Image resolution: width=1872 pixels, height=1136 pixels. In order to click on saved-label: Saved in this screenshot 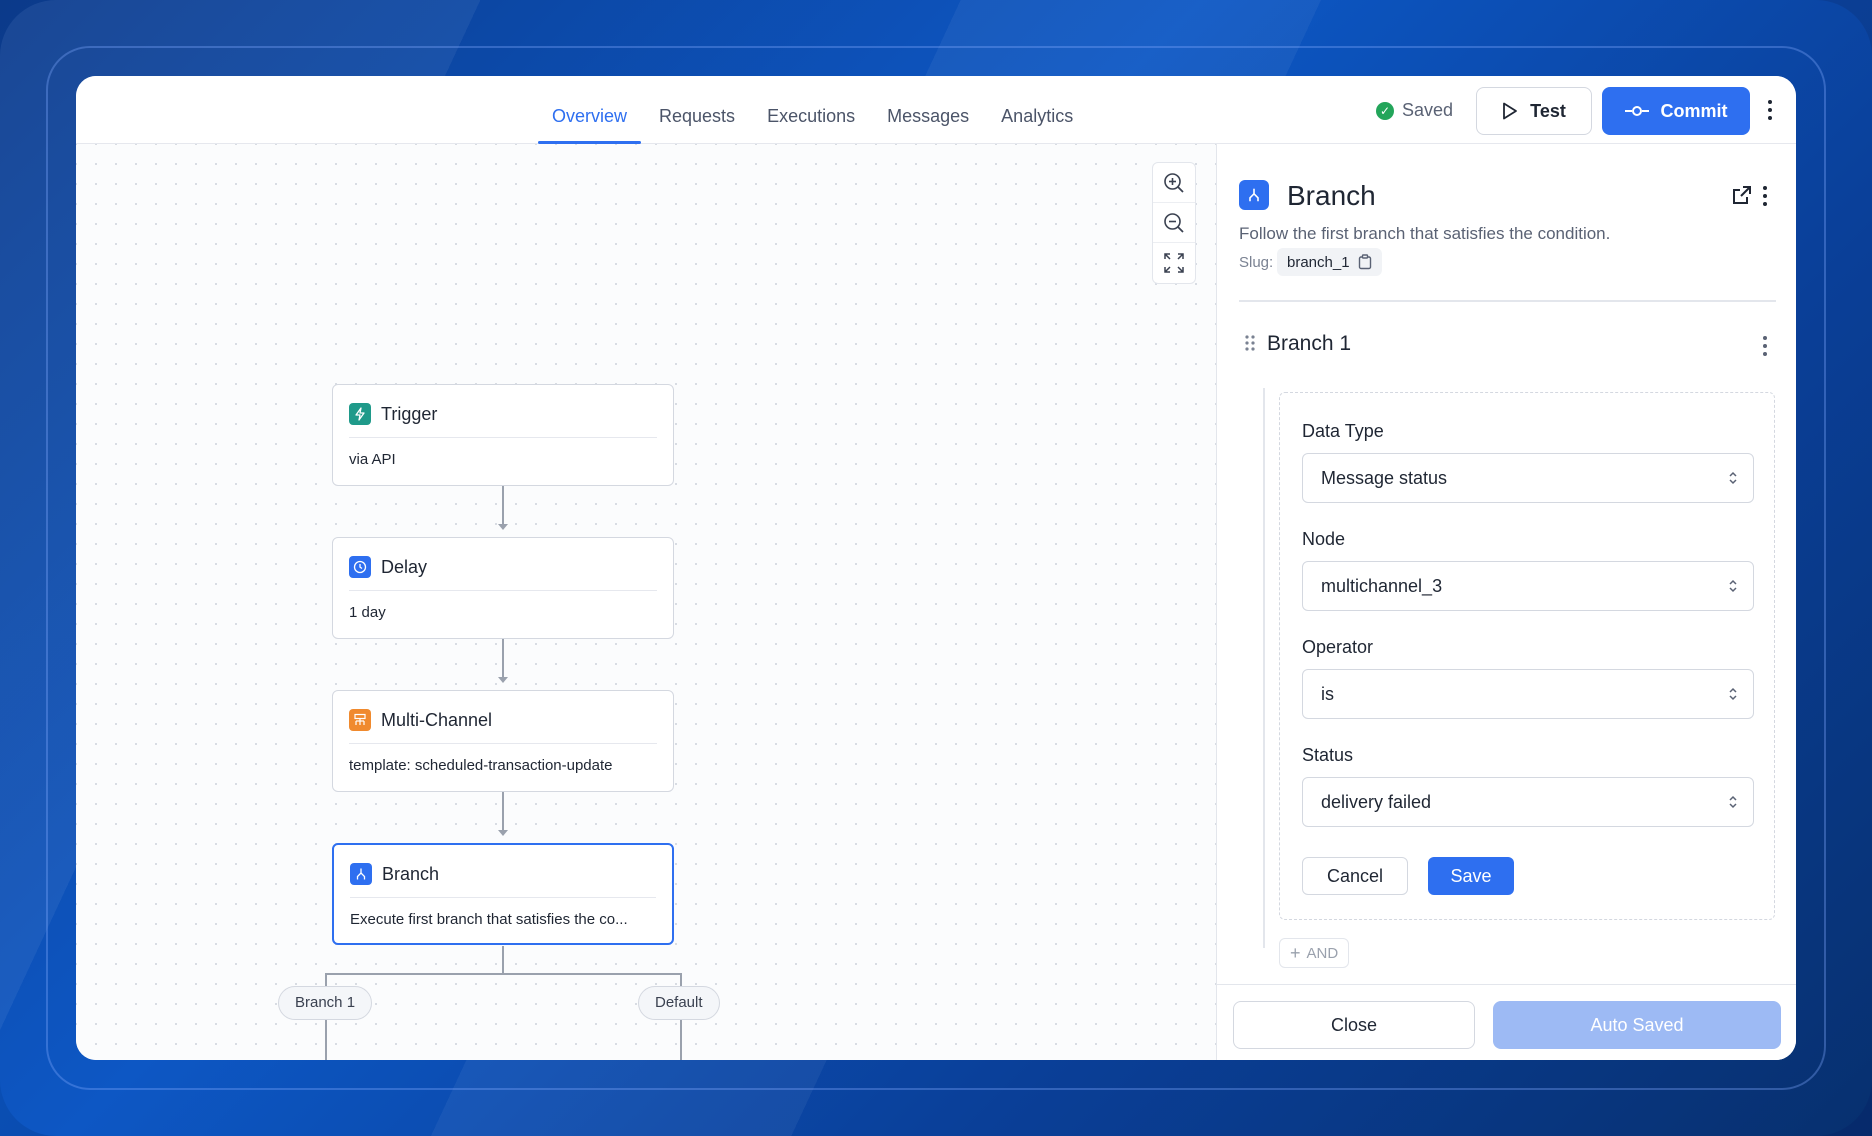, I will do `click(1428, 110)`.